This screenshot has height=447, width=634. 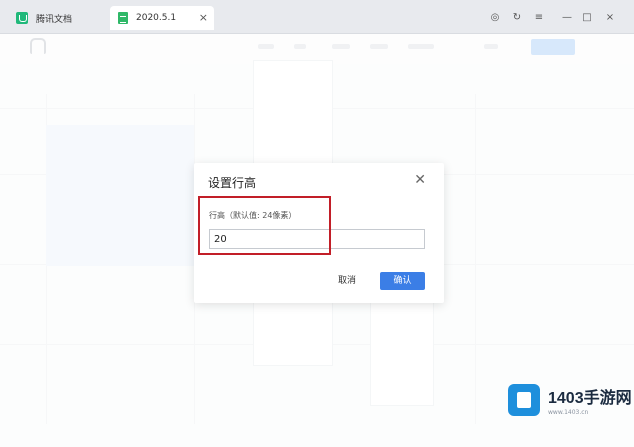 I want to click on watermark-title: 1403手游网, so click(x=590, y=398).